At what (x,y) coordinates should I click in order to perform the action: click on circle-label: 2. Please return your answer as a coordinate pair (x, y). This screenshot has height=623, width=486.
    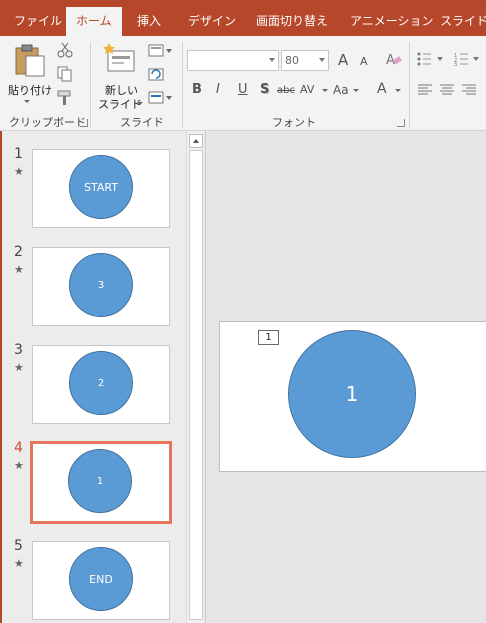
    Looking at the image, I should click on (101, 383).